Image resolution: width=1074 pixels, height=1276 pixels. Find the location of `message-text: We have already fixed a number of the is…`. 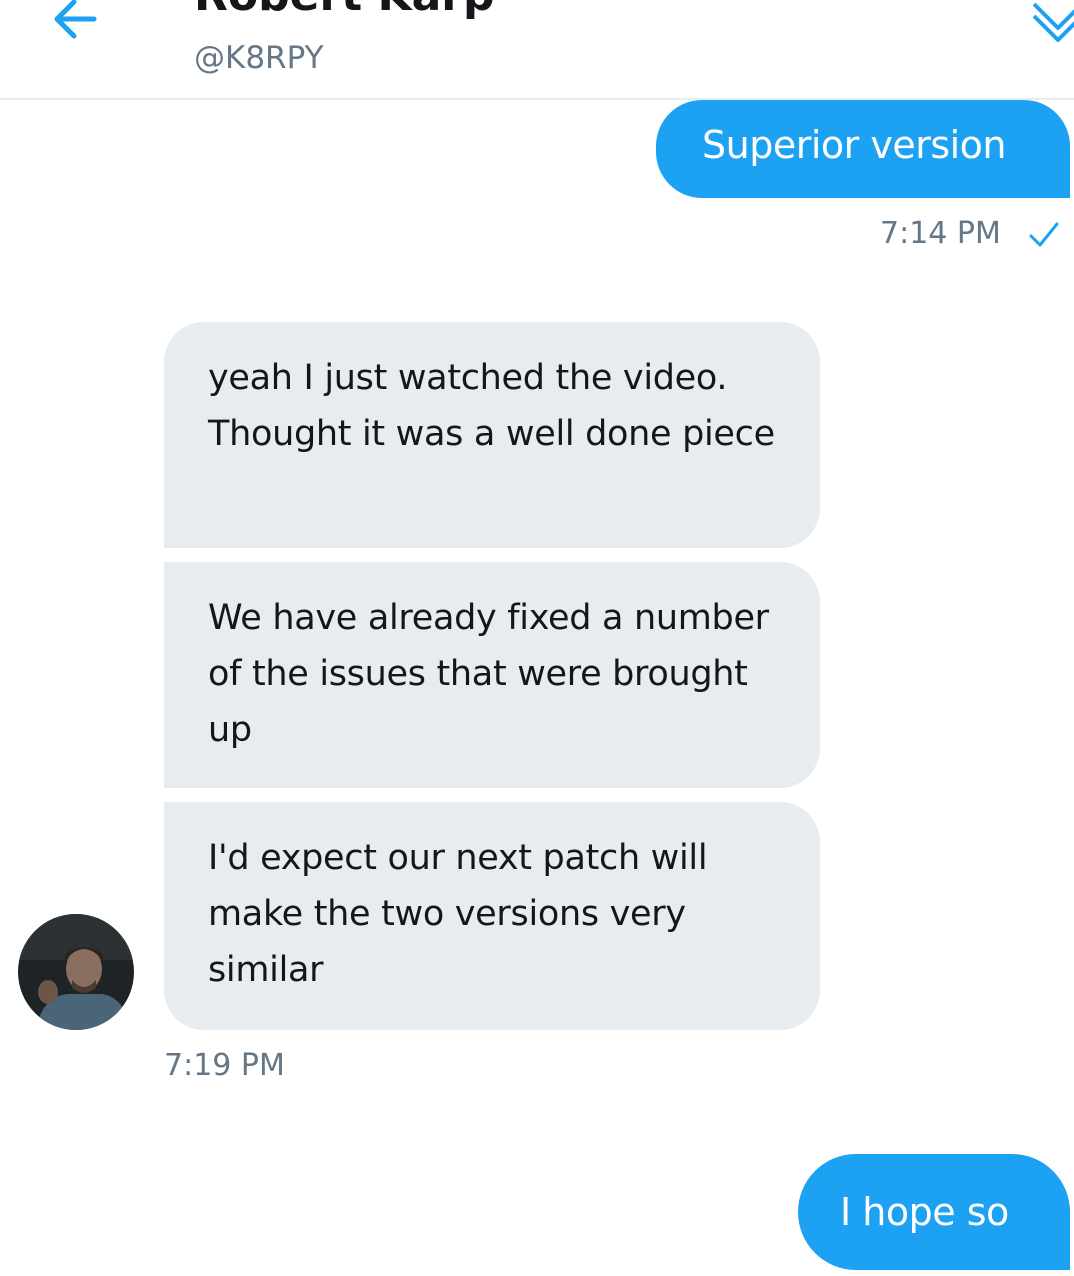

message-text: We have already fixed a number of the is… is located at coordinates (488, 674).